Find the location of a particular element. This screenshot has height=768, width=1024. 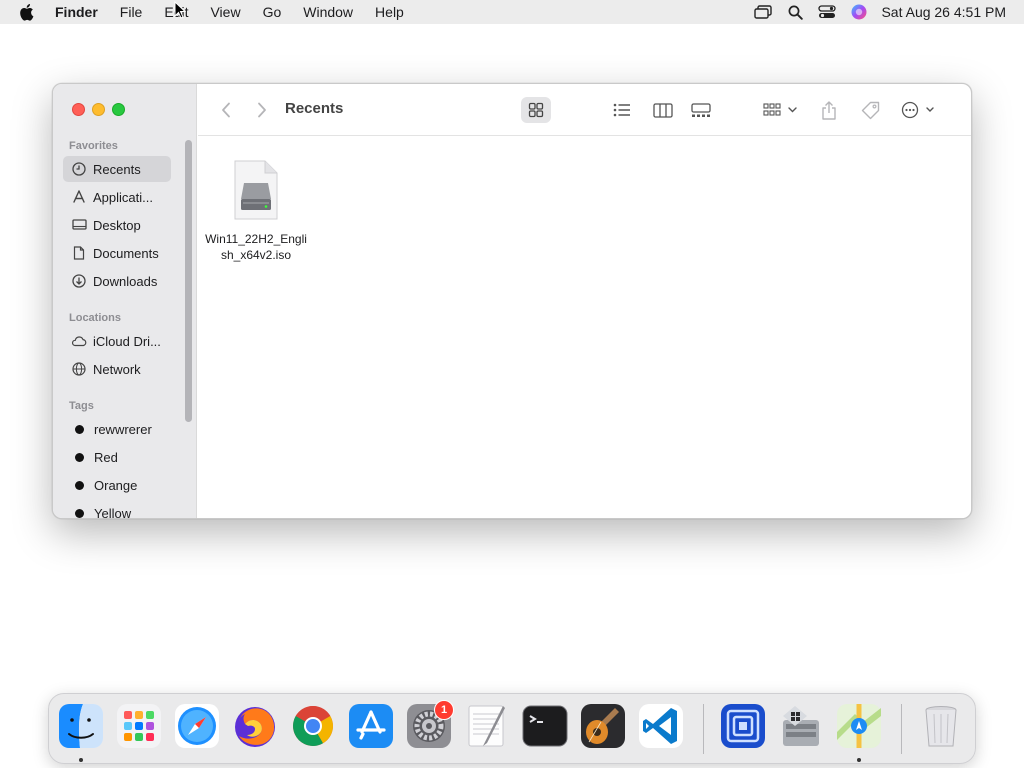

menu-window: Window is located at coordinates (328, 12).